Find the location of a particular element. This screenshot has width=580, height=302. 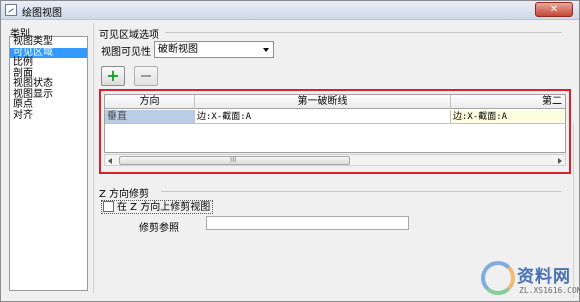

z-trim-checkbox: 在 Z 方向上修剪视图 is located at coordinates (157, 207).